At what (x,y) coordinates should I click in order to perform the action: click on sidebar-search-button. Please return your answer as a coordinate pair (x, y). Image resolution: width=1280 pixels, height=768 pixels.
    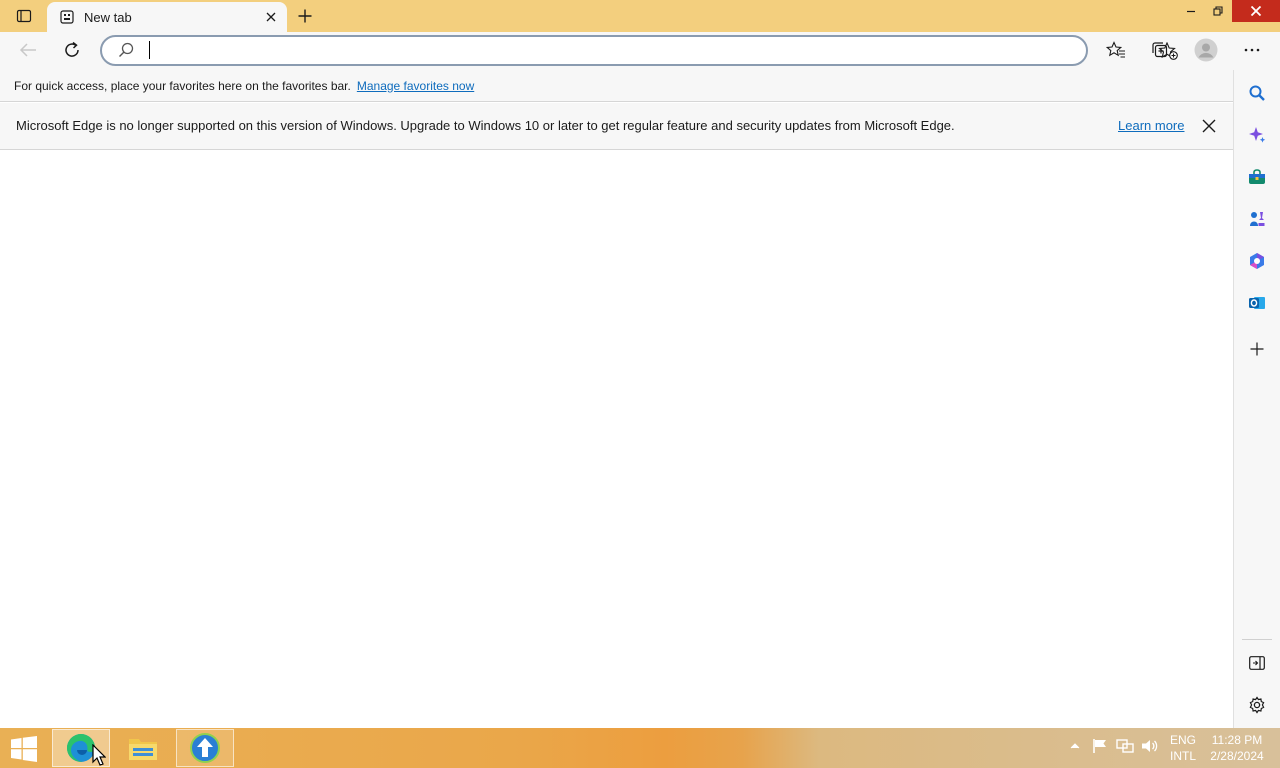
    Looking at the image, I should click on (1257, 93).